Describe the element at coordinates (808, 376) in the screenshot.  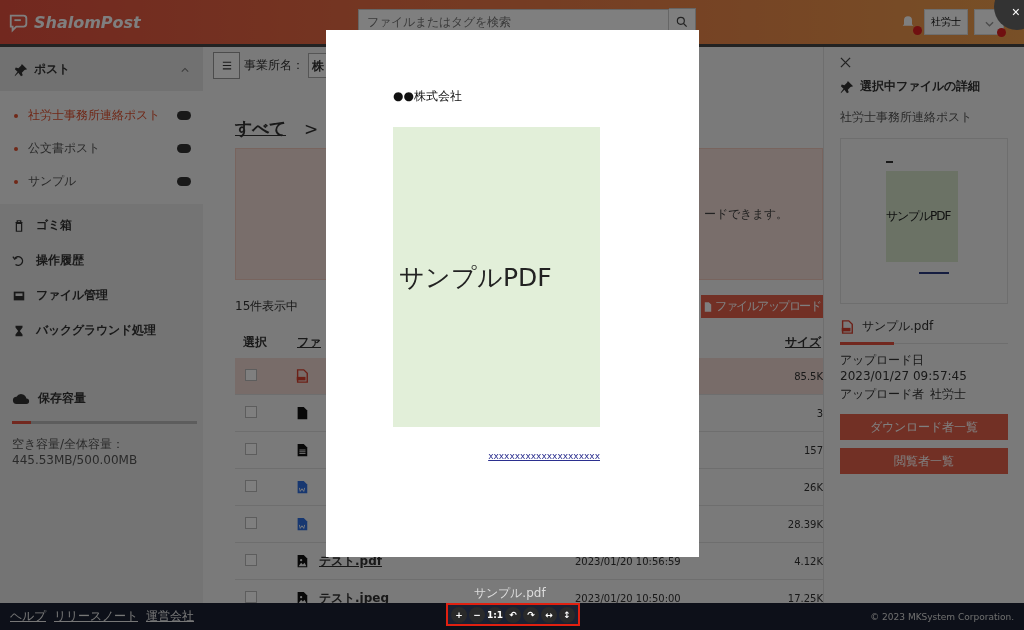
I see `table-cell: 85.5K` at that location.